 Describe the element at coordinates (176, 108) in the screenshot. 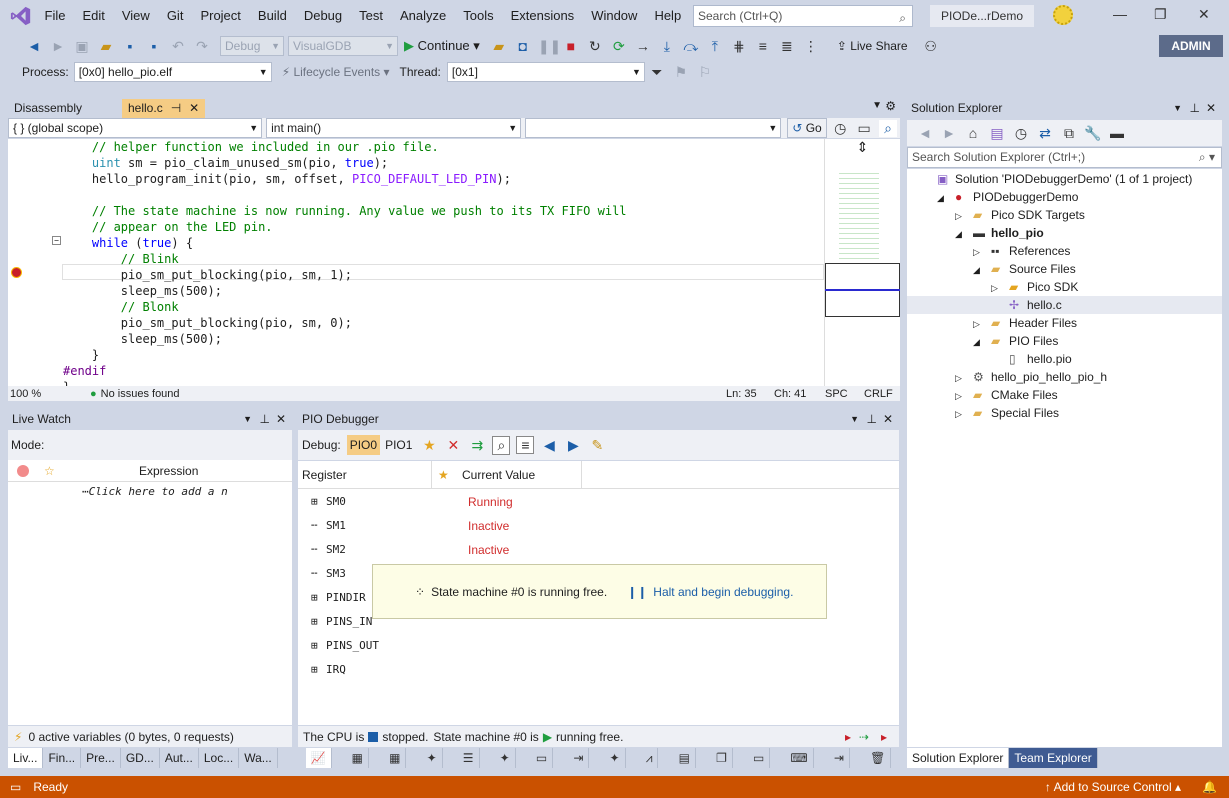

I see `pin-icon: ⊣` at that location.